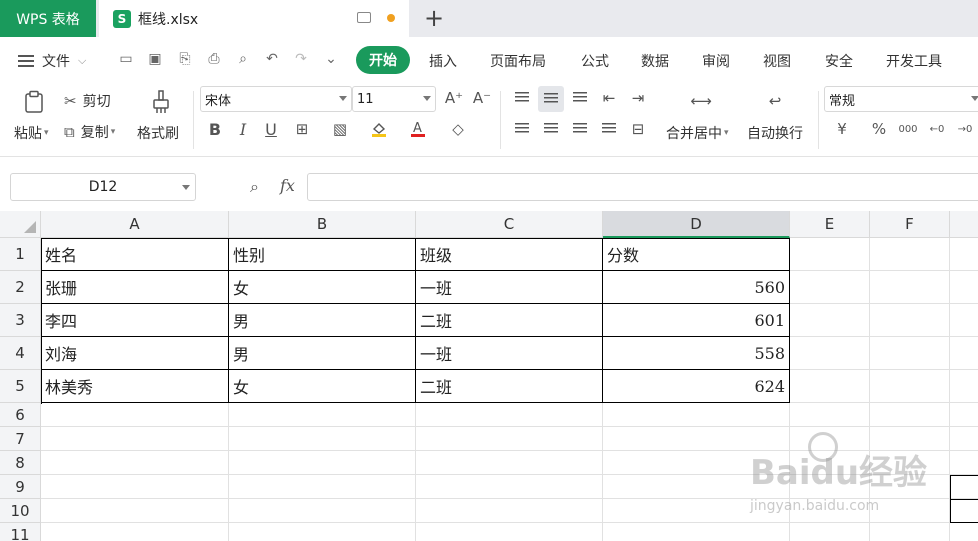  Describe the element at coordinates (696, 386) in the screenshot. I see `cell-d5: 624` at that location.